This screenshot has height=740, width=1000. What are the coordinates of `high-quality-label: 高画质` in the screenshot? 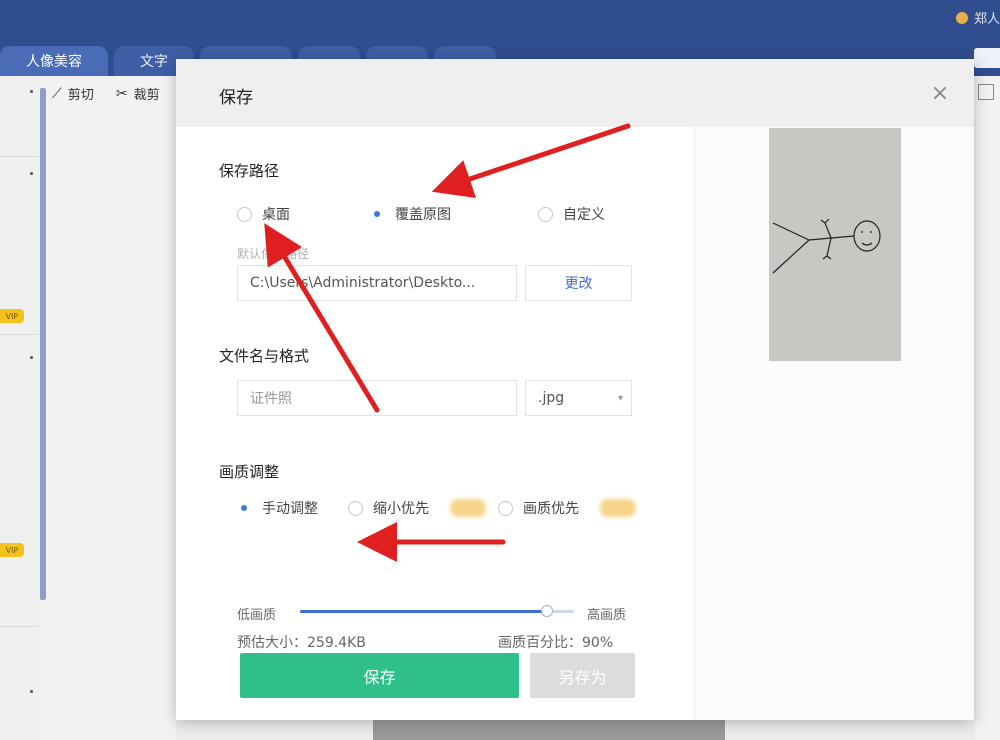 It's located at (607, 615).